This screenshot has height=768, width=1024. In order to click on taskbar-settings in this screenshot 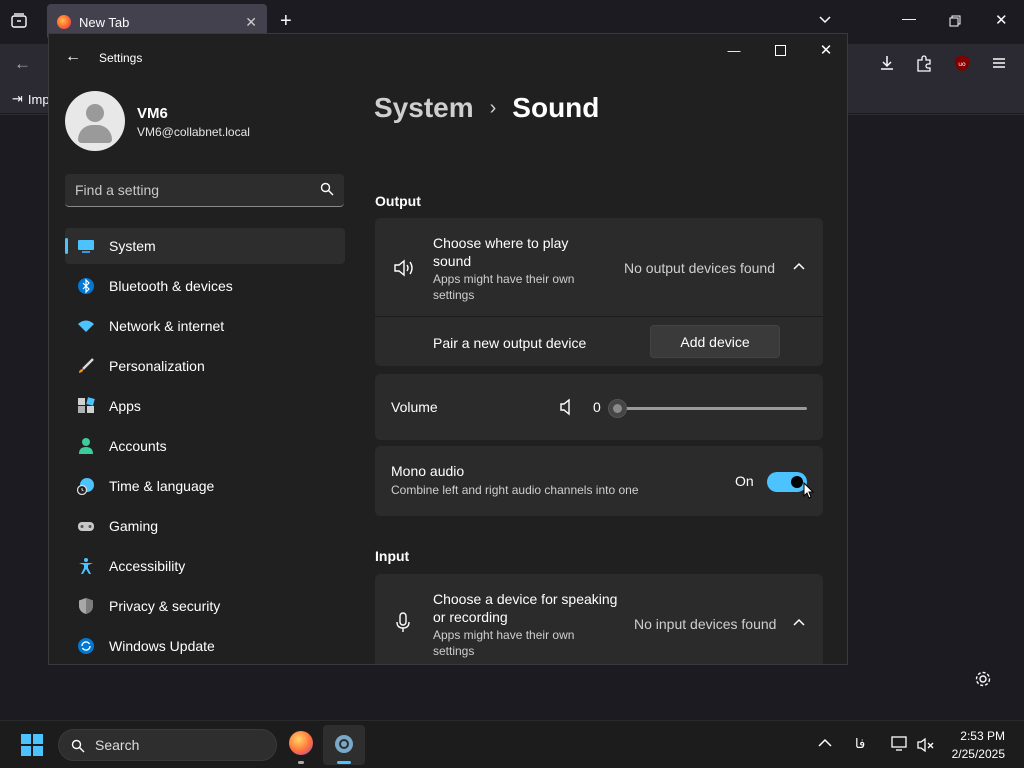, I will do `click(344, 745)`.